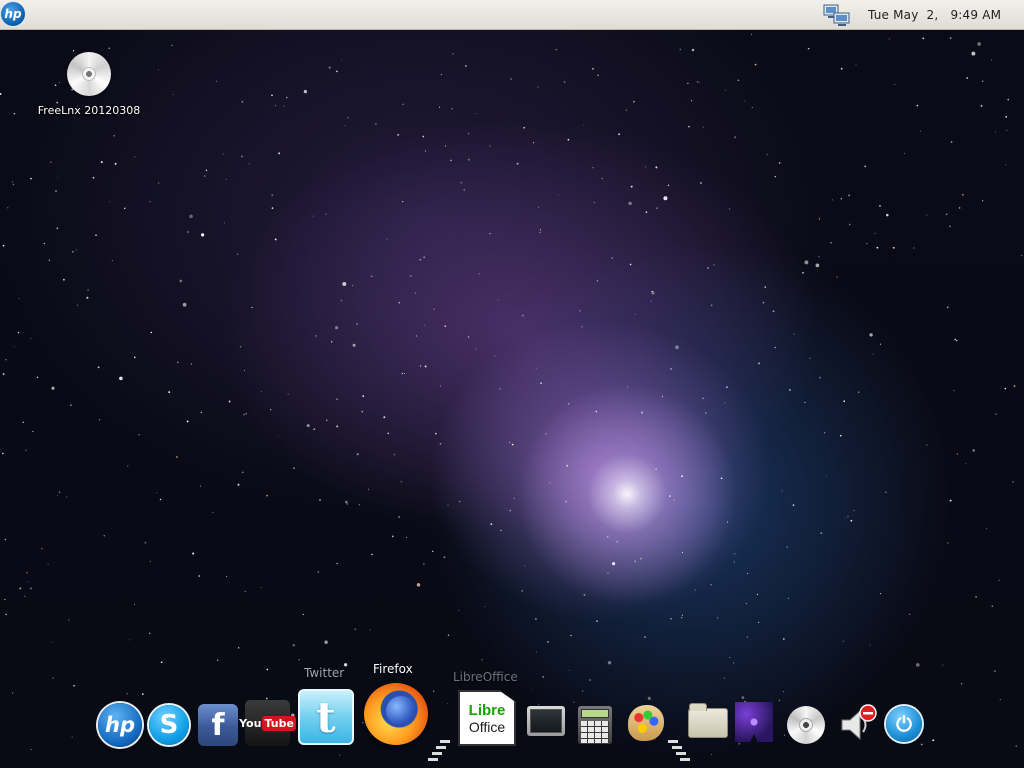 This screenshot has height=768, width=1024. I want to click on power-glyph: ⏻, so click(904, 724).